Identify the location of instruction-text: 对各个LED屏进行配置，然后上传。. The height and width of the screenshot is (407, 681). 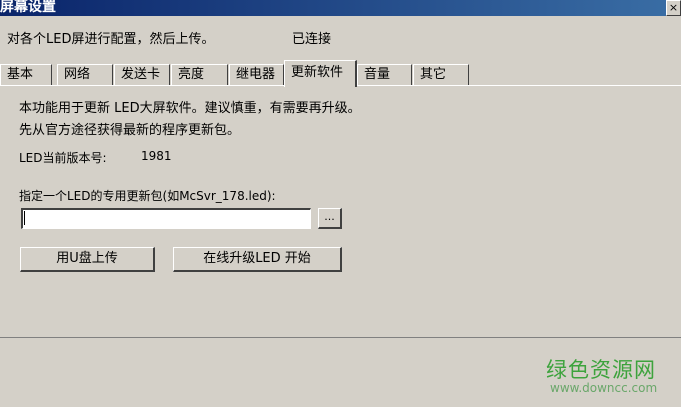
(111, 39).